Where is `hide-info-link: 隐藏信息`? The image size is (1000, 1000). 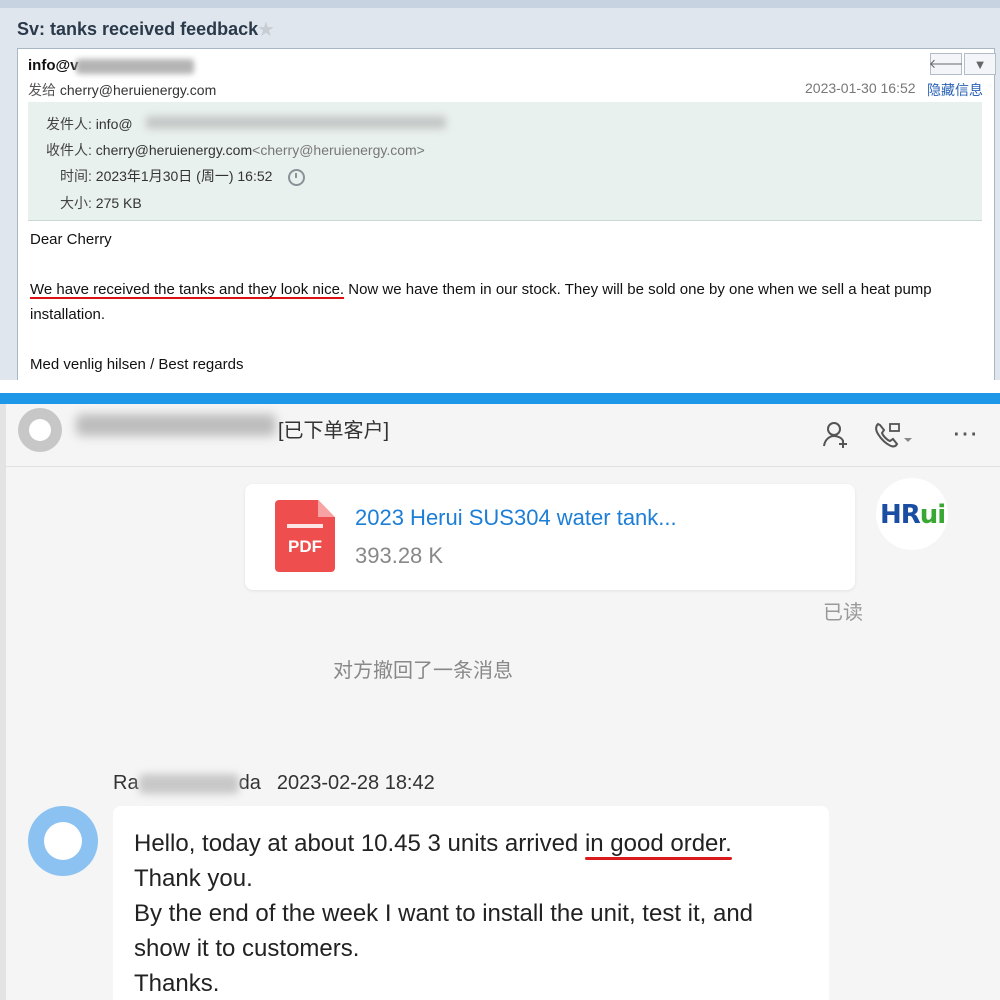
hide-info-link: 隐藏信息 is located at coordinates (955, 90).